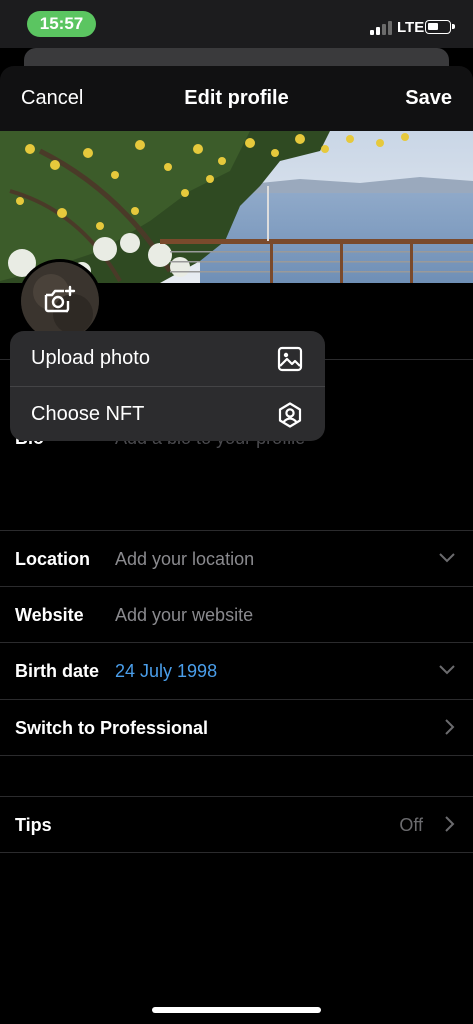 The height and width of the screenshot is (1024, 473). What do you see at coordinates (57, 671) in the screenshot?
I see `birth-date-label: Birth date` at bounding box center [57, 671].